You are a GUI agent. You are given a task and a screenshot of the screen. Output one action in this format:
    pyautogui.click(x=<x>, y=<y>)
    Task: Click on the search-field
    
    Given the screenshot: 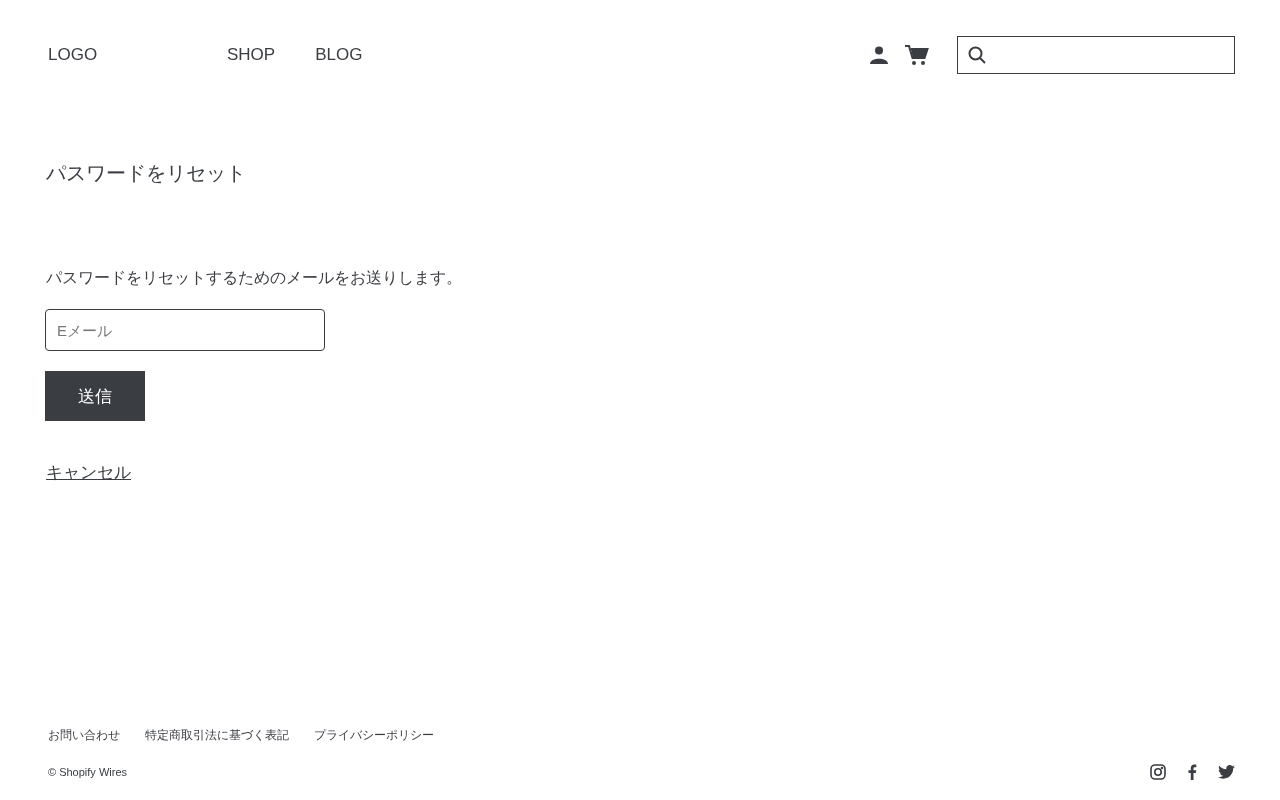 What is the action you would take?
    pyautogui.click(x=1096, y=55)
    